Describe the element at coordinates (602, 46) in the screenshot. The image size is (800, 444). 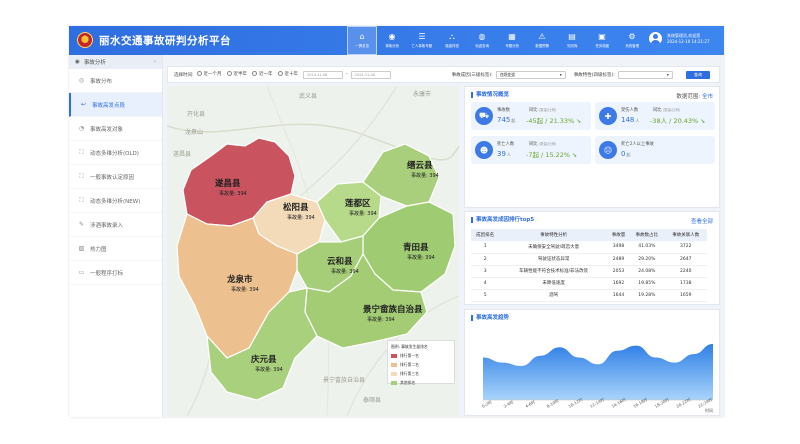
I see `nav-item-label: 任务调度` at that location.